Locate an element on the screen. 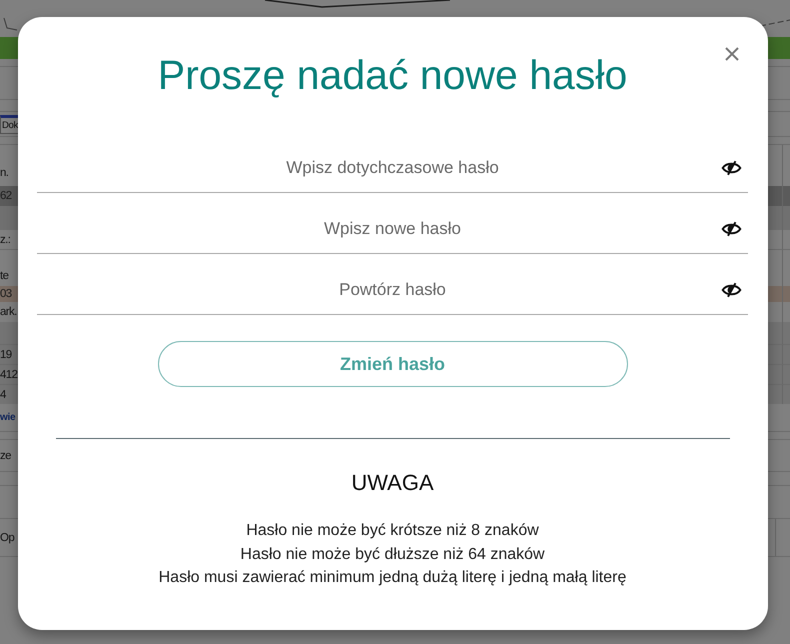 The height and width of the screenshot is (644, 790). notice-line: Hasło nie może być krótsze niż 8 znaków is located at coordinates (392, 531).